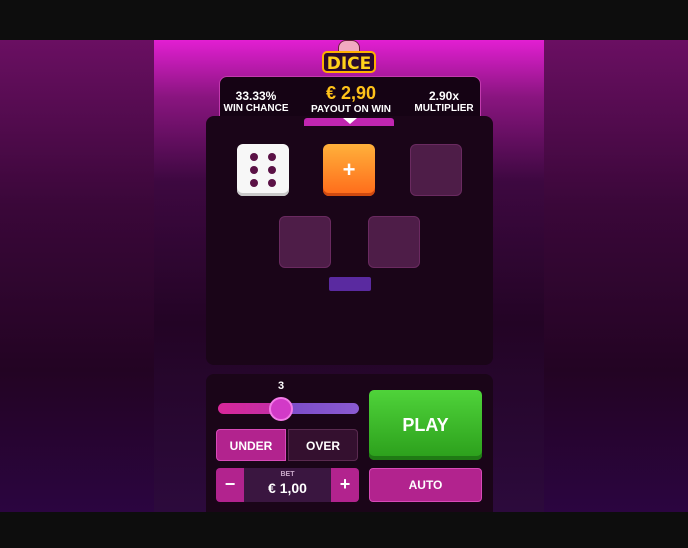 The height and width of the screenshot is (548, 688). I want to click on auto-button: AUTO, so click(425, 485).